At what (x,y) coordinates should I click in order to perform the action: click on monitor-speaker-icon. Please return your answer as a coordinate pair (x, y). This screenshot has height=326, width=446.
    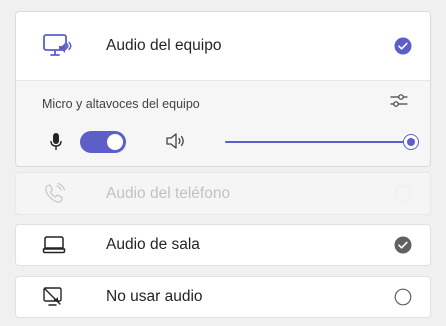
    Looking at the image, I should click on (57, 46).